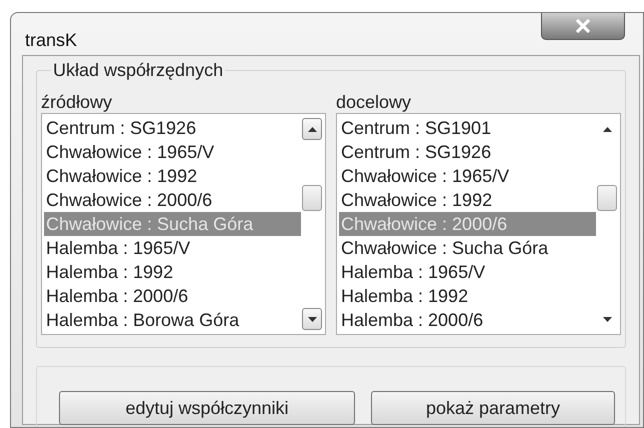 The height and width of the screenshot is (428, 644). I want to click on action-button: pokaż parametry, so click(493, 408).